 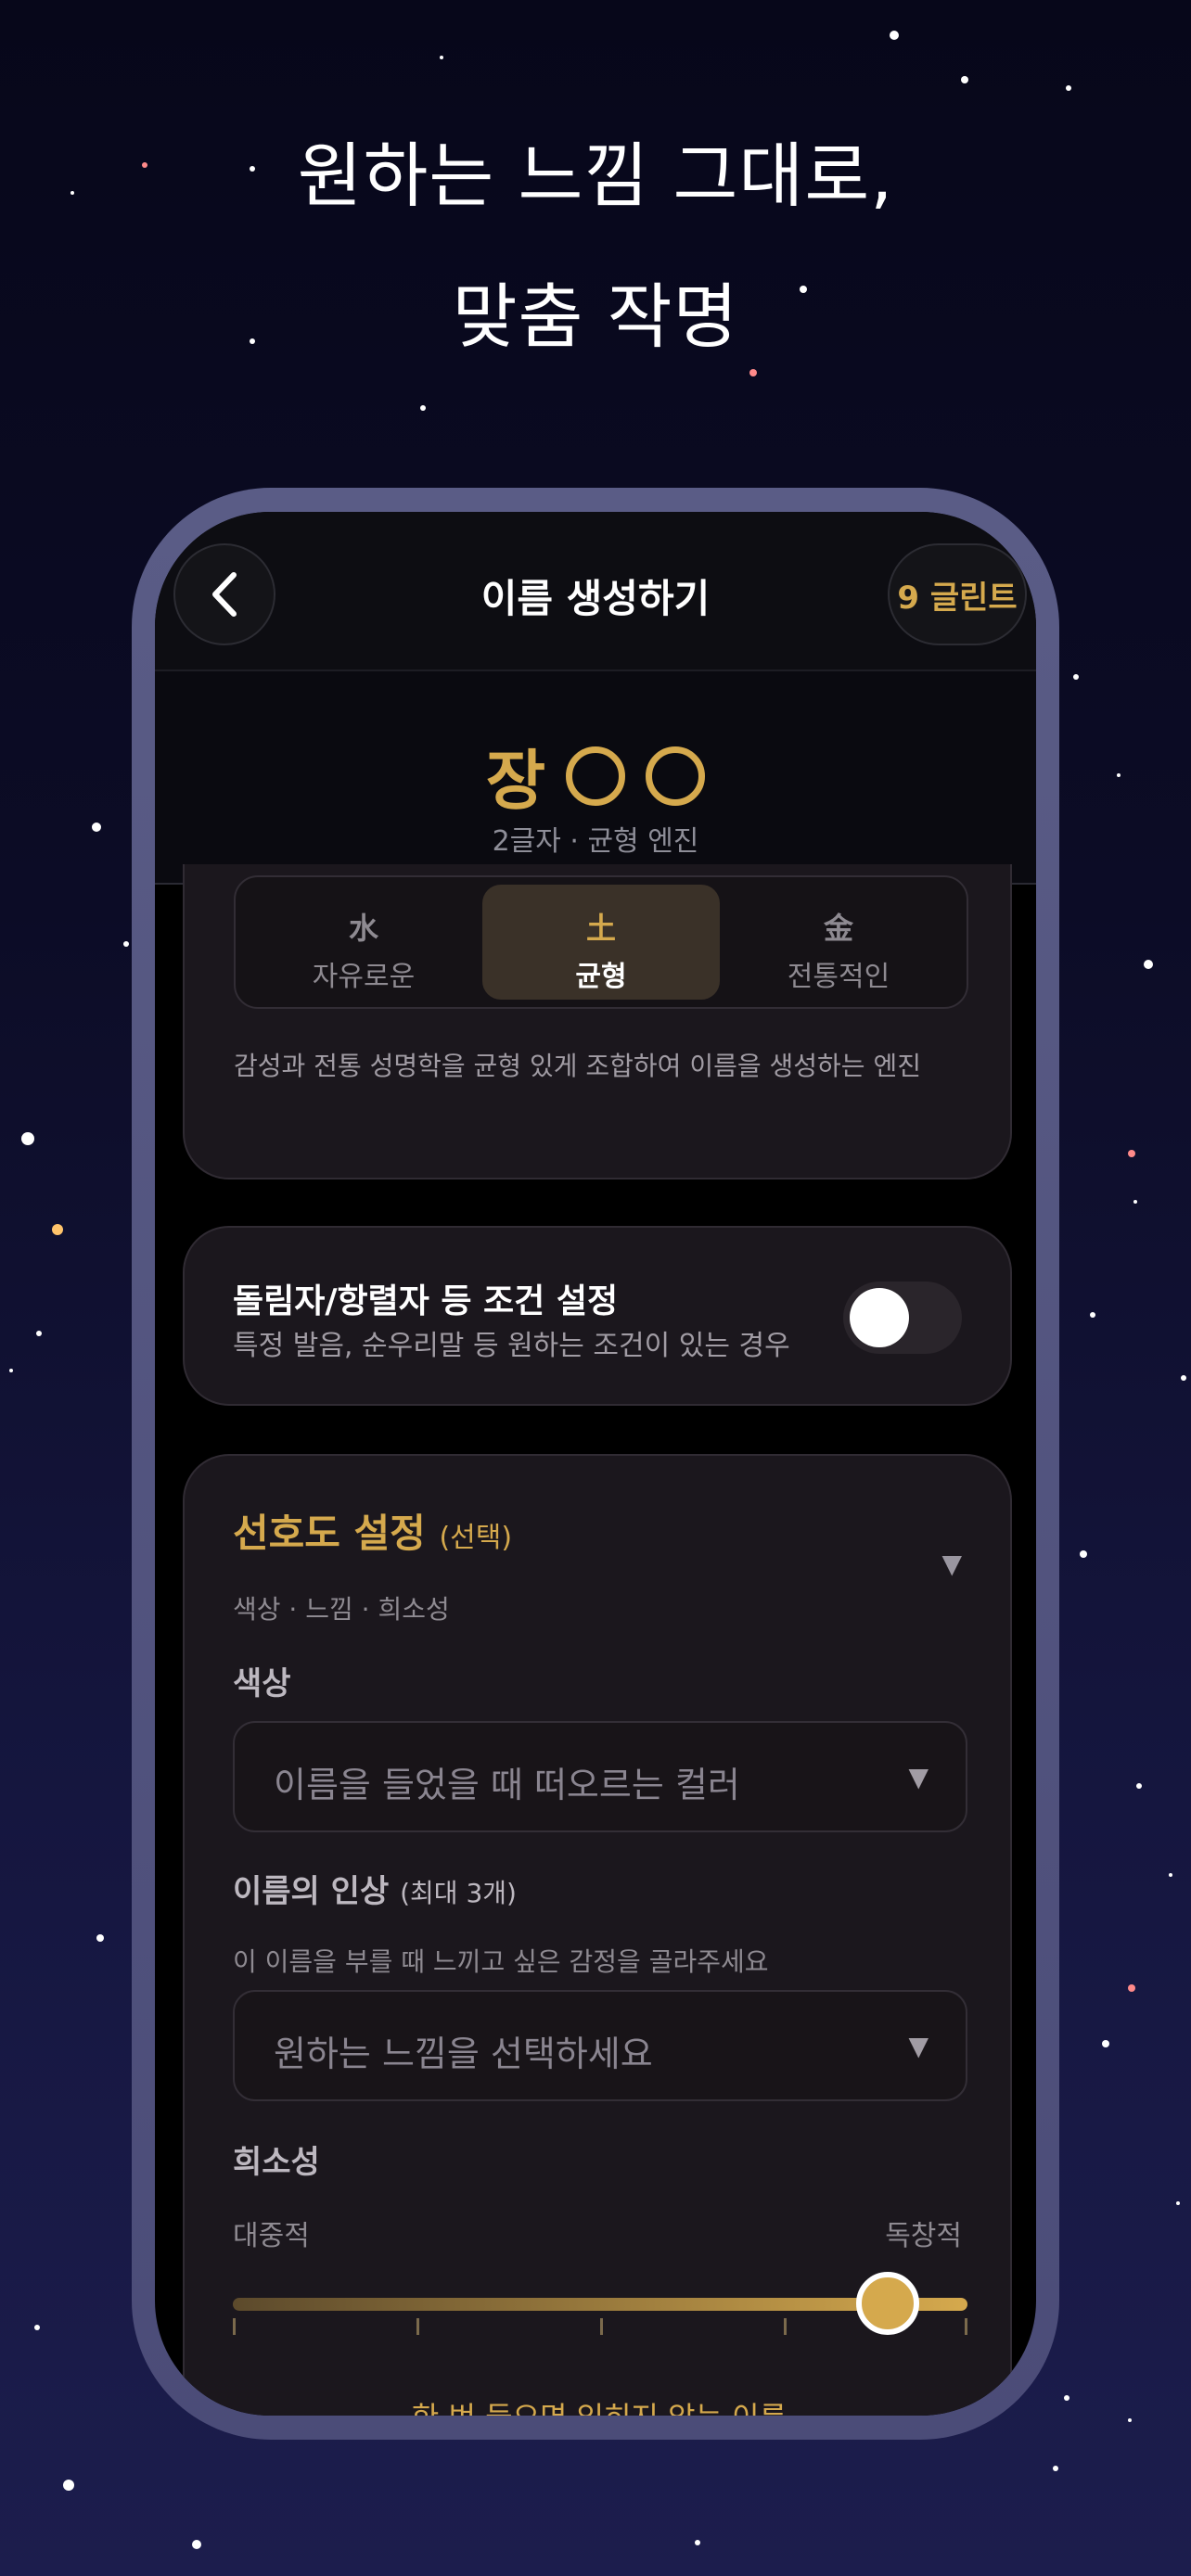 I want to click on credit-badge: 9 글린트, so click(x=958, y=594).